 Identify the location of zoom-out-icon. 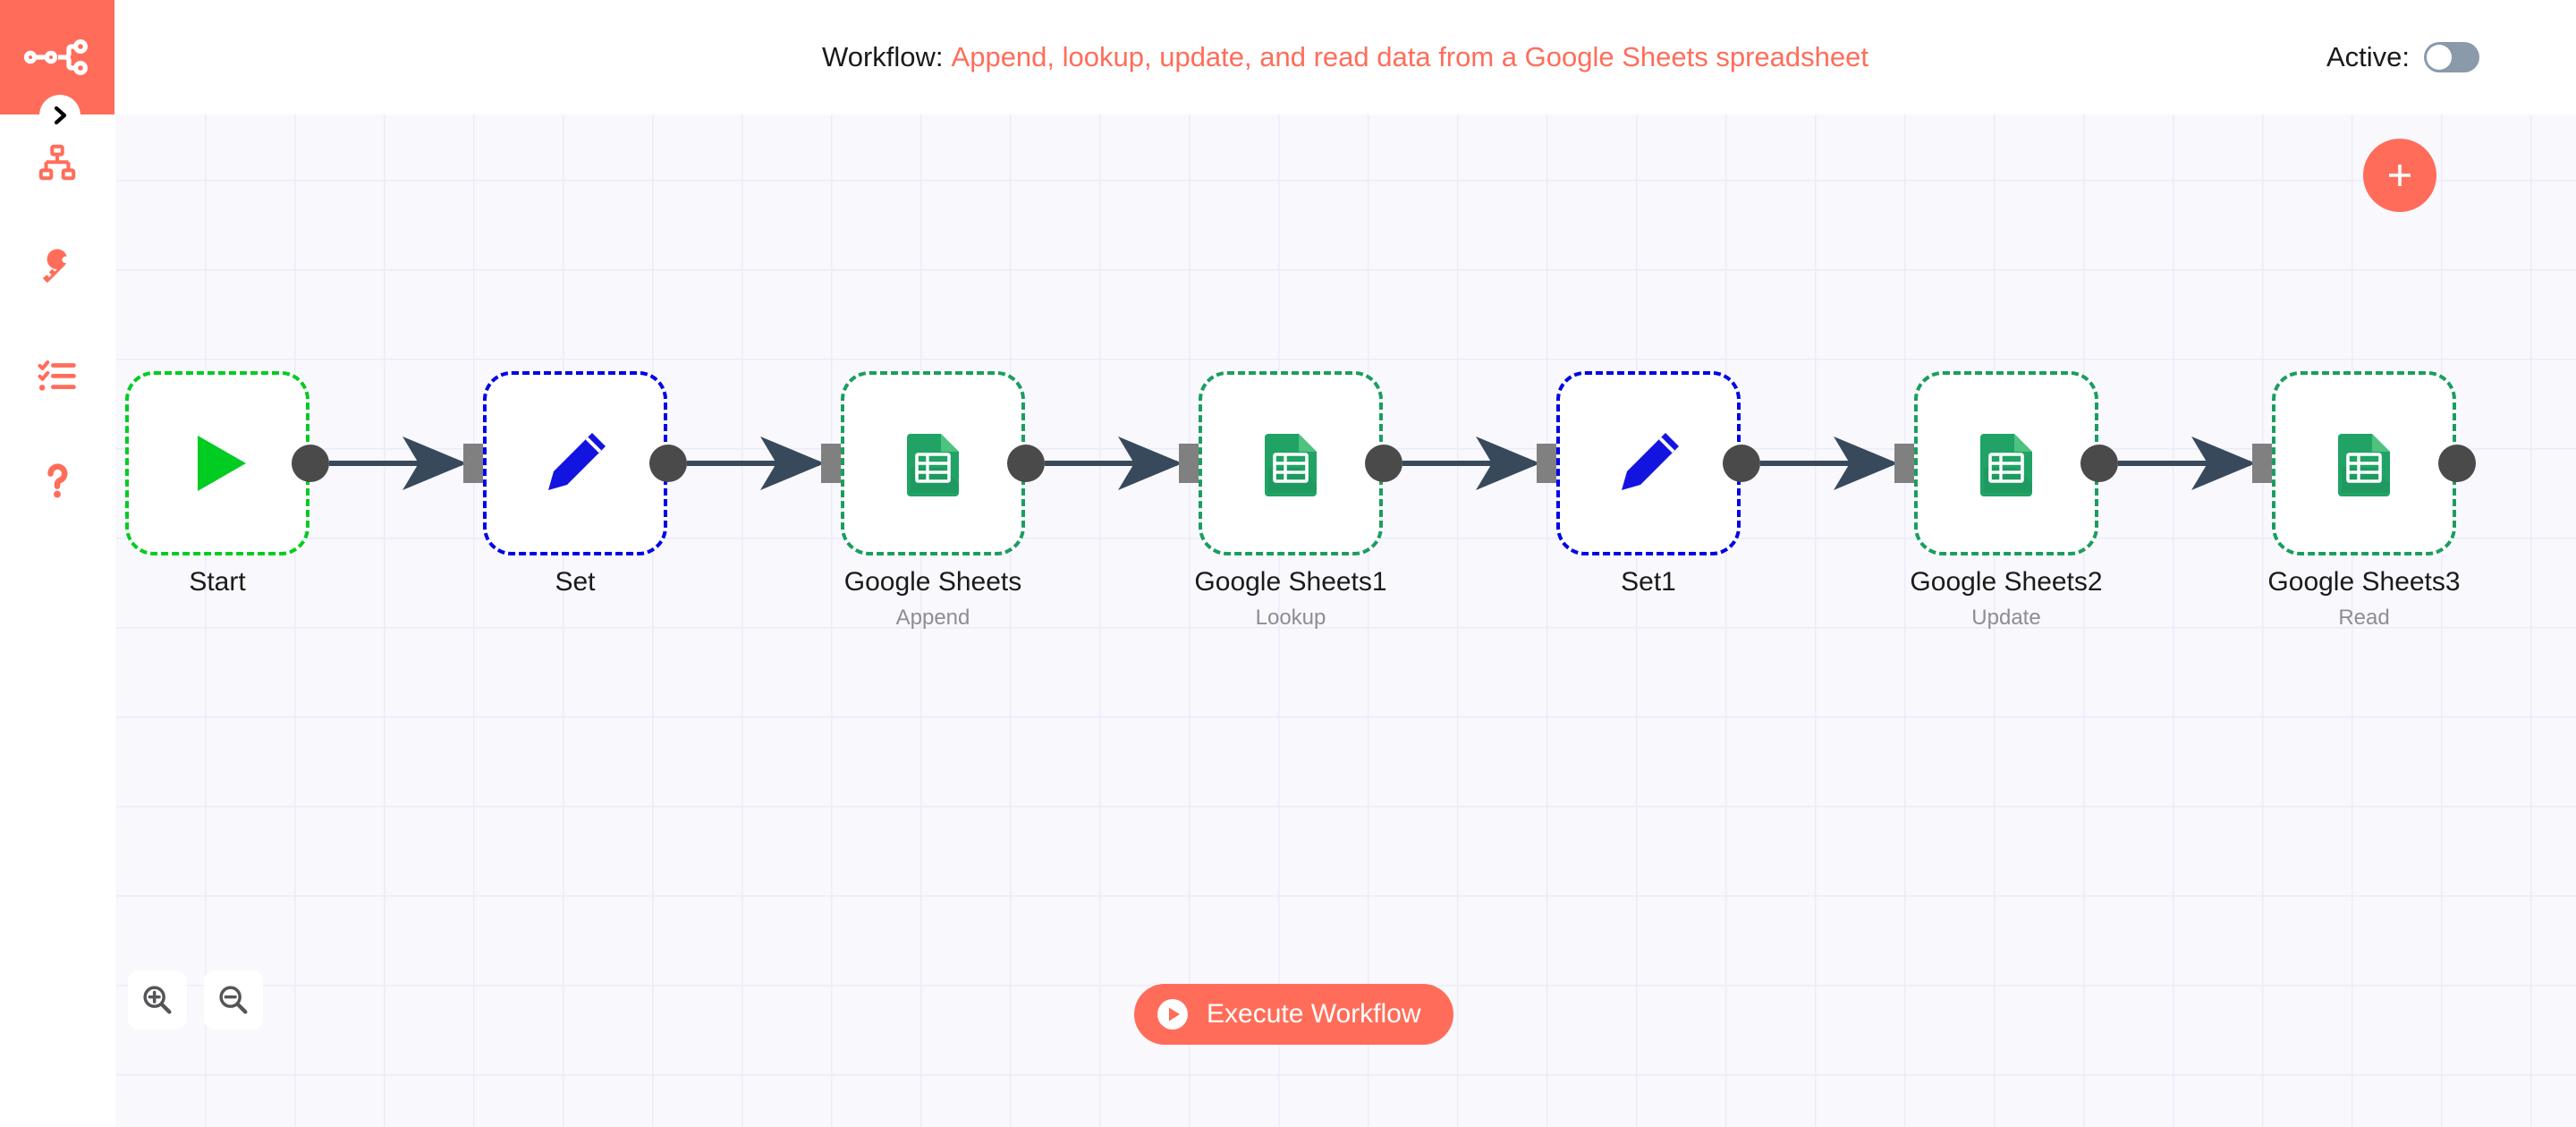
(233, 1000).